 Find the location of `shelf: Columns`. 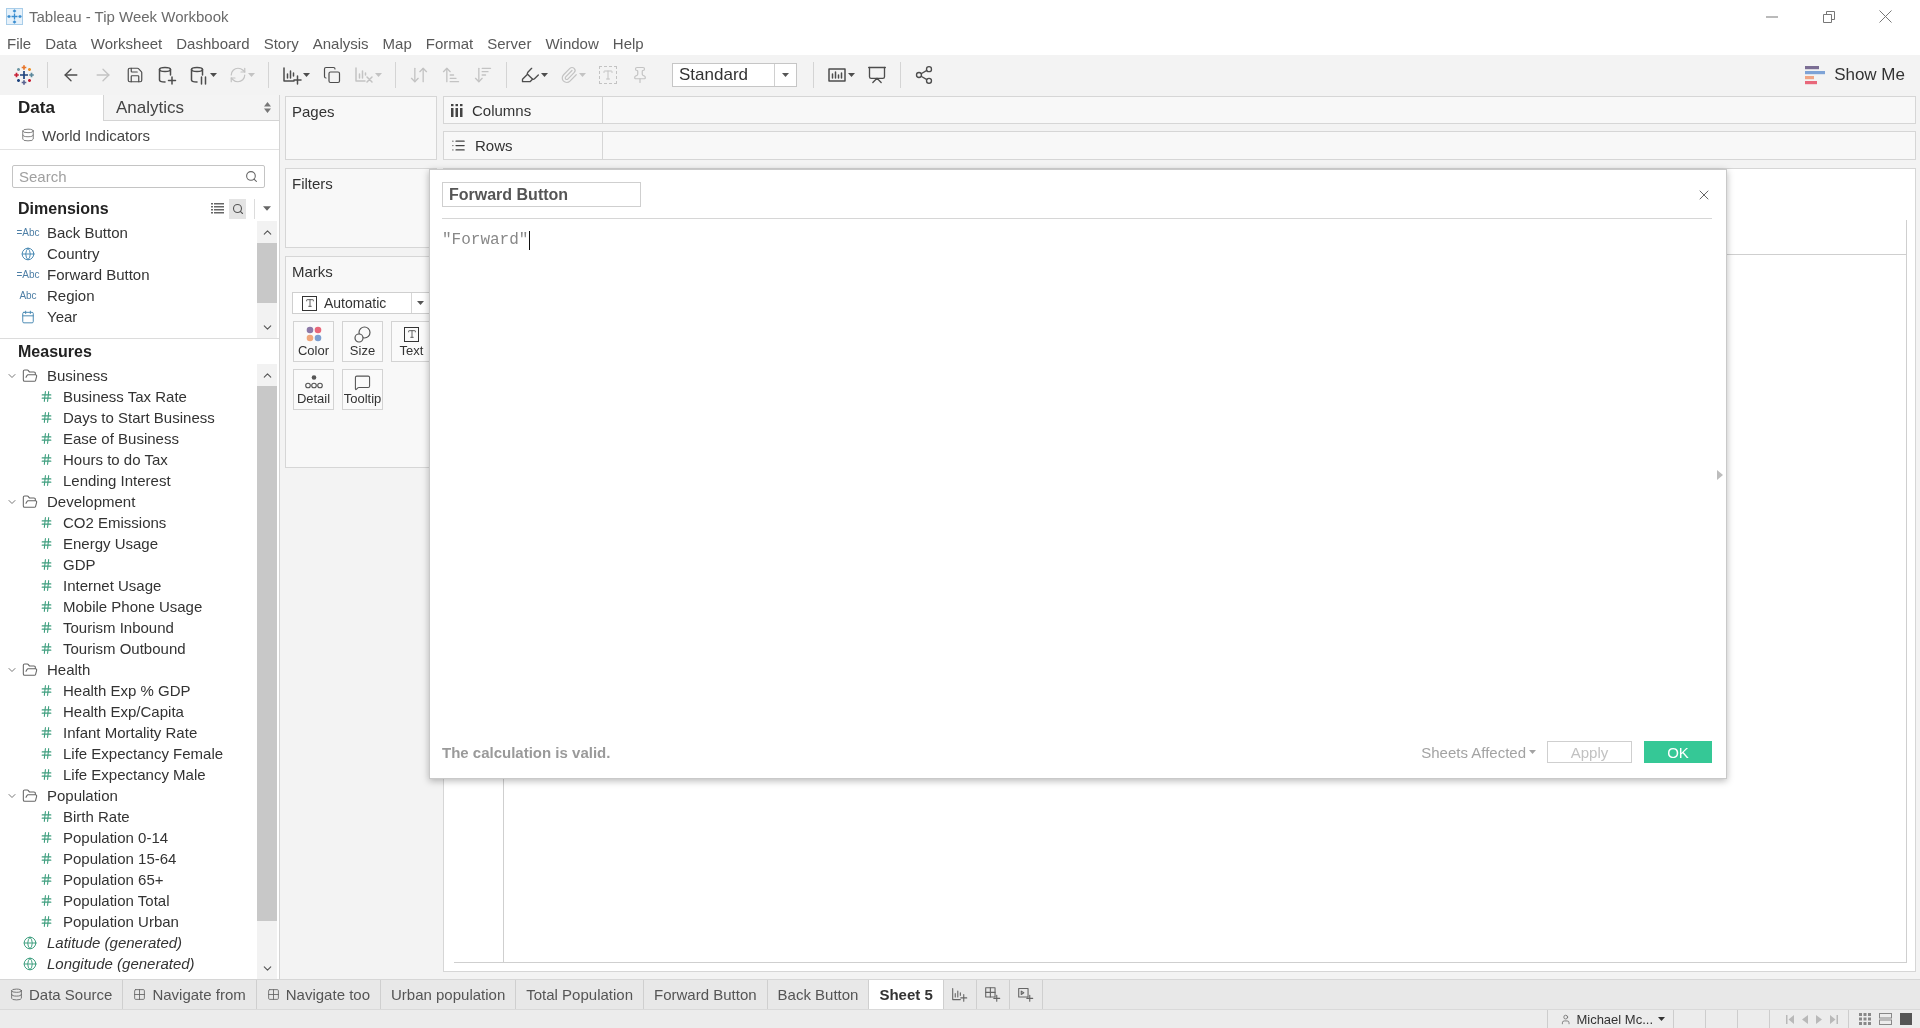

shelf: Columns is located at coordinates (1179, 110).